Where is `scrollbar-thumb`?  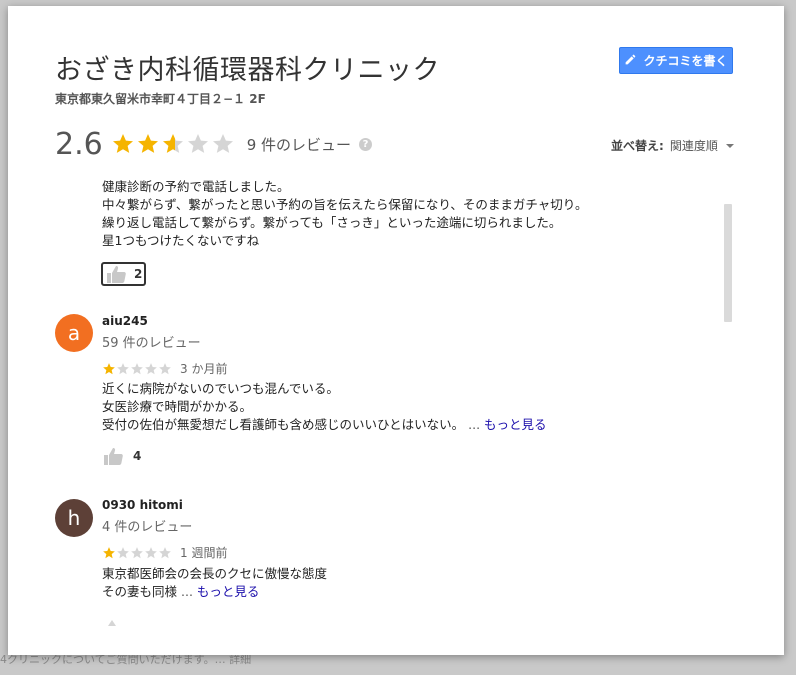 scrollbar-thumb is located at coordinates (728, 263).